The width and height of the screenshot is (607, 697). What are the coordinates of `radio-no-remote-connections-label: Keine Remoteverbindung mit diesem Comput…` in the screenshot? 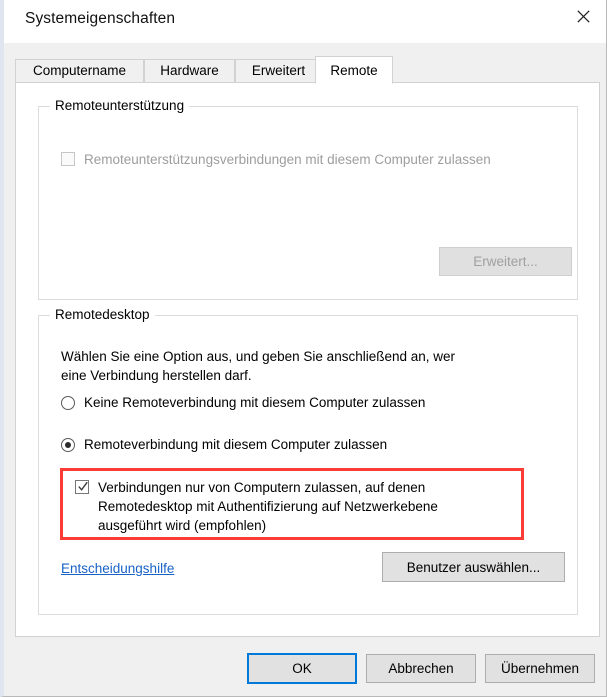 It's located at (255, 402).